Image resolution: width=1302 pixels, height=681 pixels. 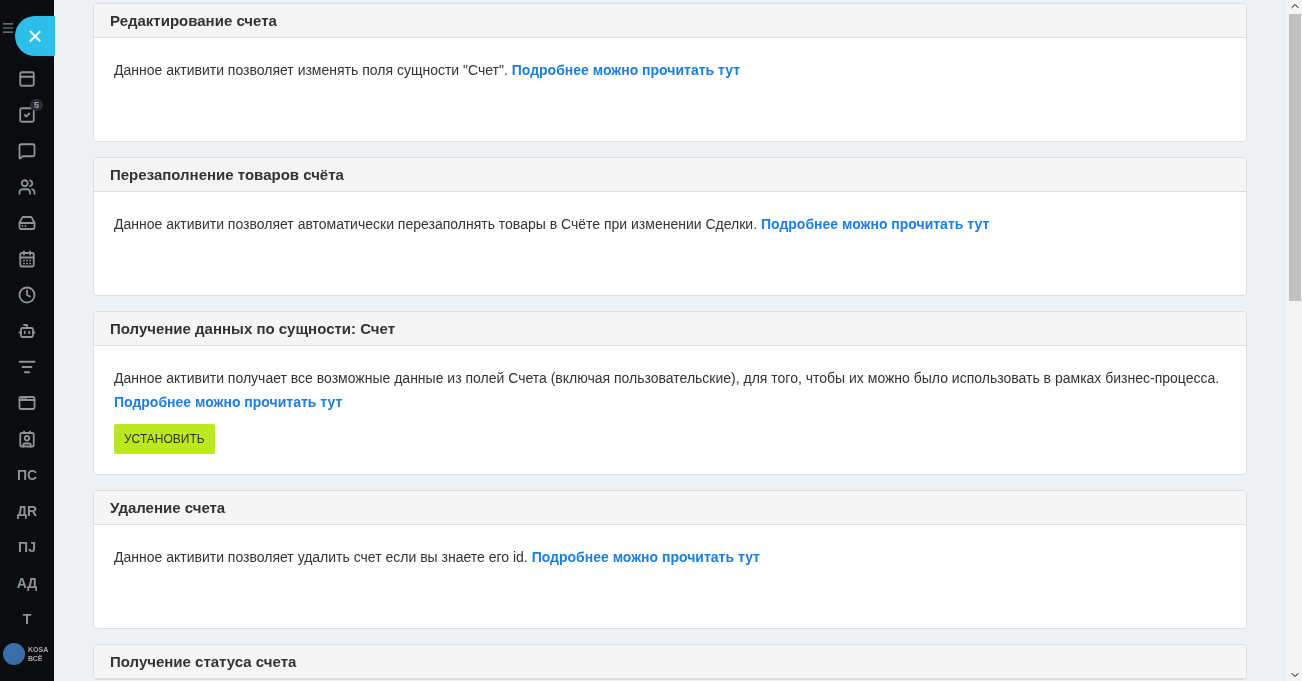 I want to click on card-title: Перезаполнение товаров счёта, so click(x=670, y=175).